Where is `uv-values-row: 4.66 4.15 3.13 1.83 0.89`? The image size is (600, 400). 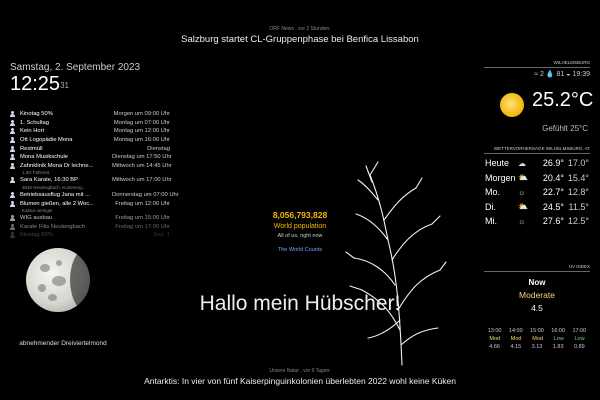
uv-values-row: 4.66 4.15 3.13 1.83 0.89 is located at coordinates (537, 347).